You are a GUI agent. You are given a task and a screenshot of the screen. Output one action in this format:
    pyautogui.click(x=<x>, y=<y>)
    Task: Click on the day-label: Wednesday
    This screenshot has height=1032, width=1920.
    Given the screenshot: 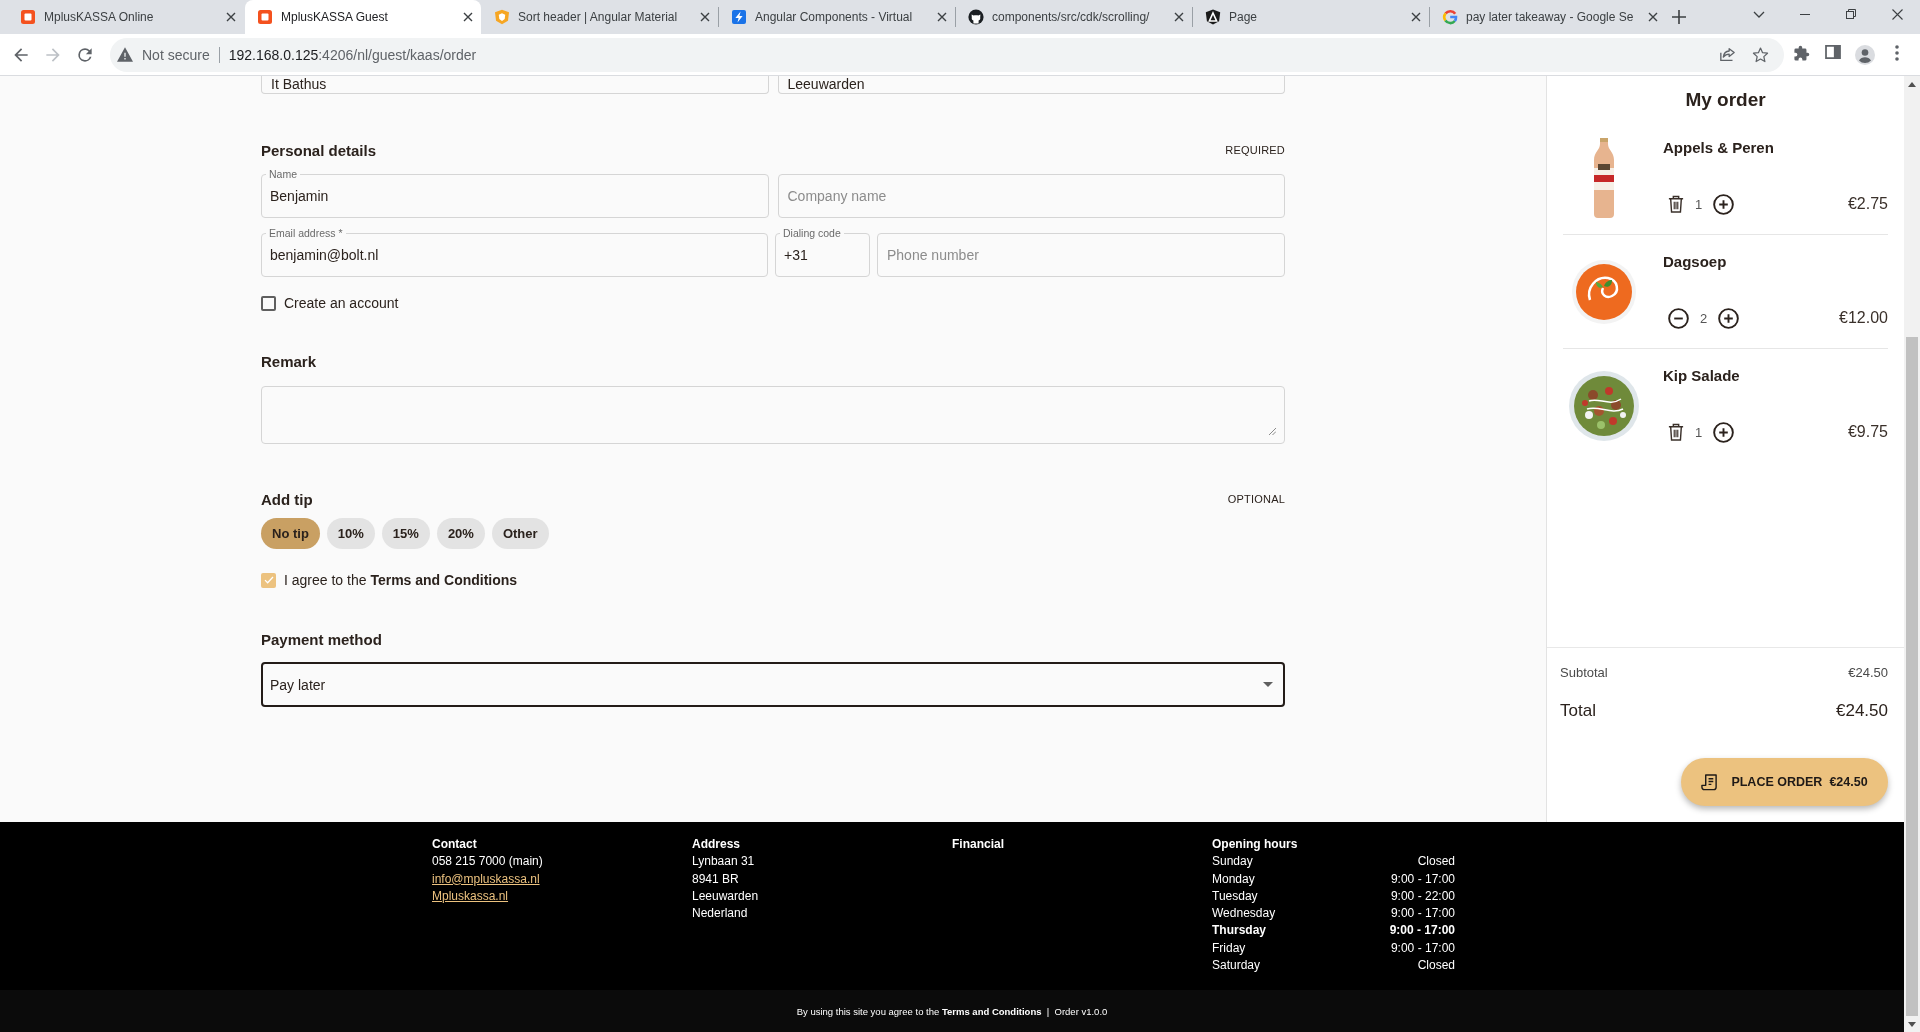 What is the action you would take?
    pyautogui.click(x=1244, y=914)
    